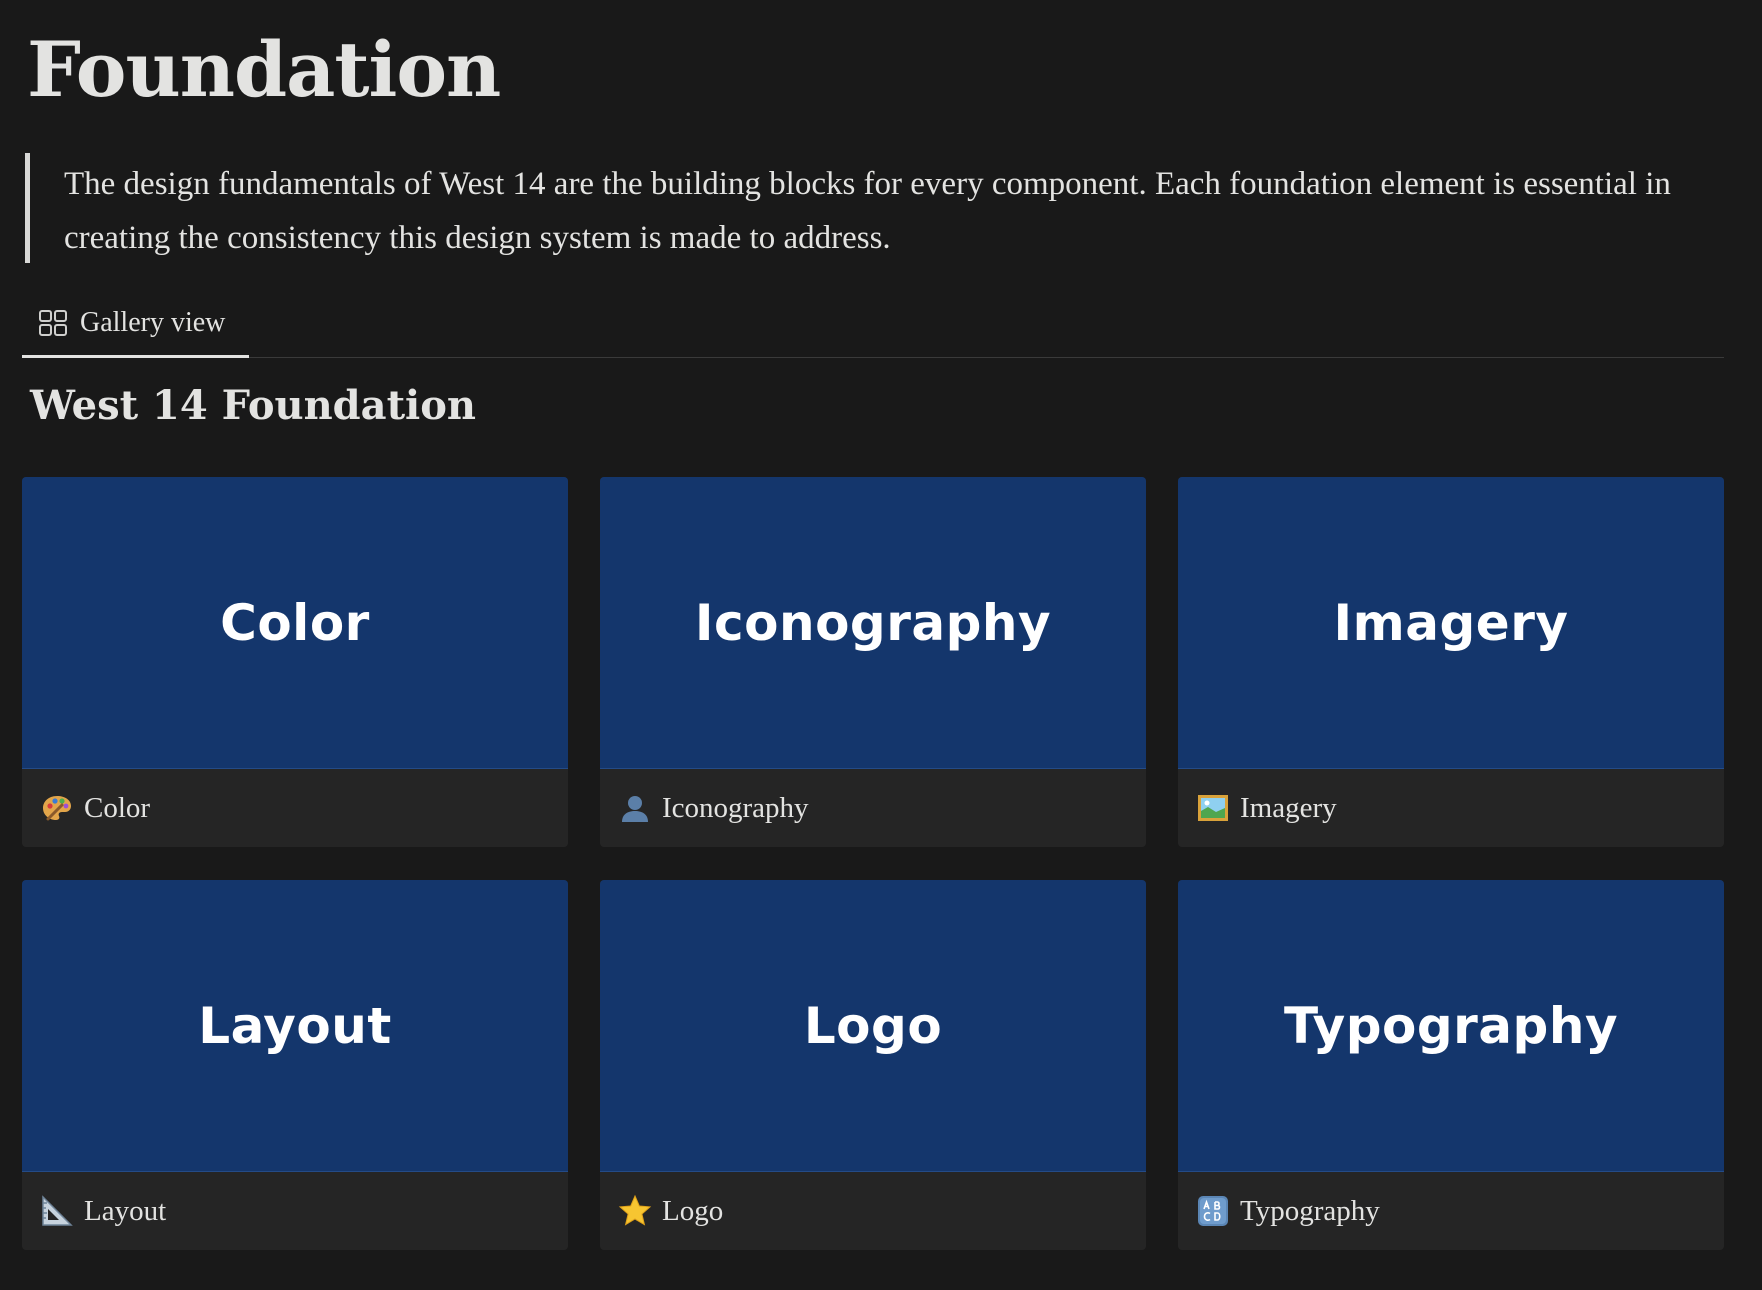  What do you see at coordinates (153, 322) in the screenshot?
I see `tab-label: Gallery view` at bounding box center [153, 322].